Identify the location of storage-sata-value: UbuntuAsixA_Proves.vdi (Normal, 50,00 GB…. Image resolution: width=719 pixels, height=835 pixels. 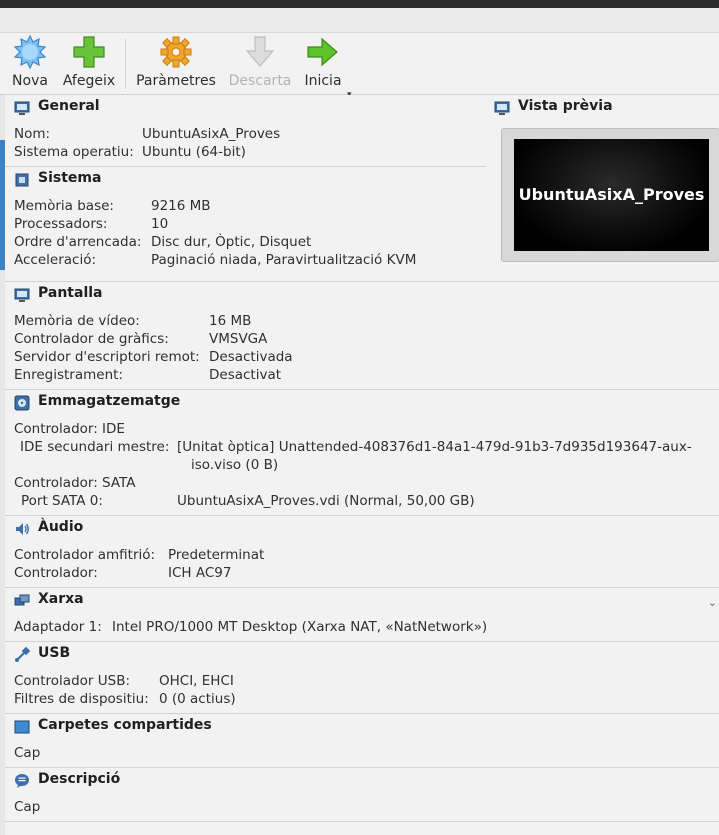
(326, 501).